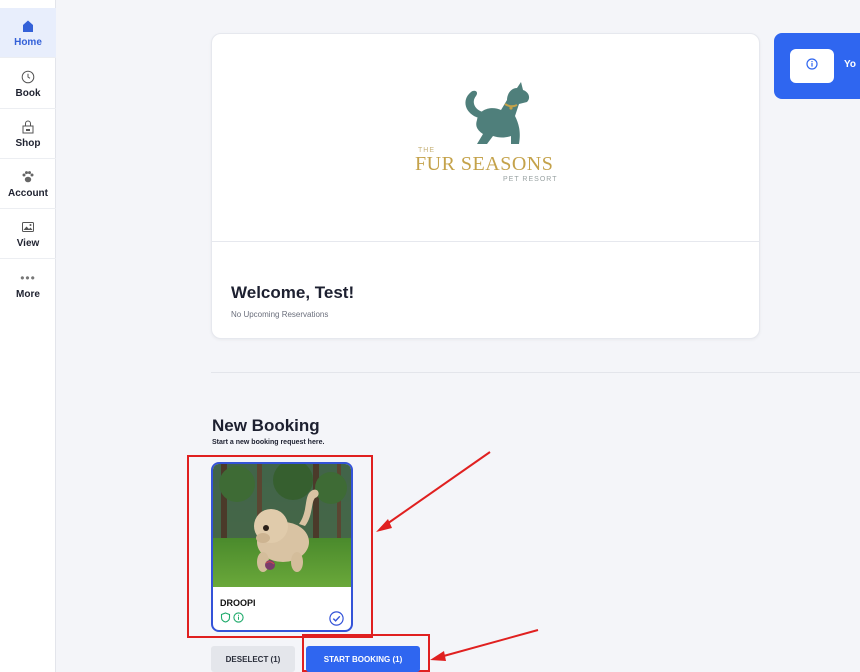  What do you see at coordinates (238, 603) in the screenshot?
I see `pet-name: DROOPI` at bounding box center [238, 603].